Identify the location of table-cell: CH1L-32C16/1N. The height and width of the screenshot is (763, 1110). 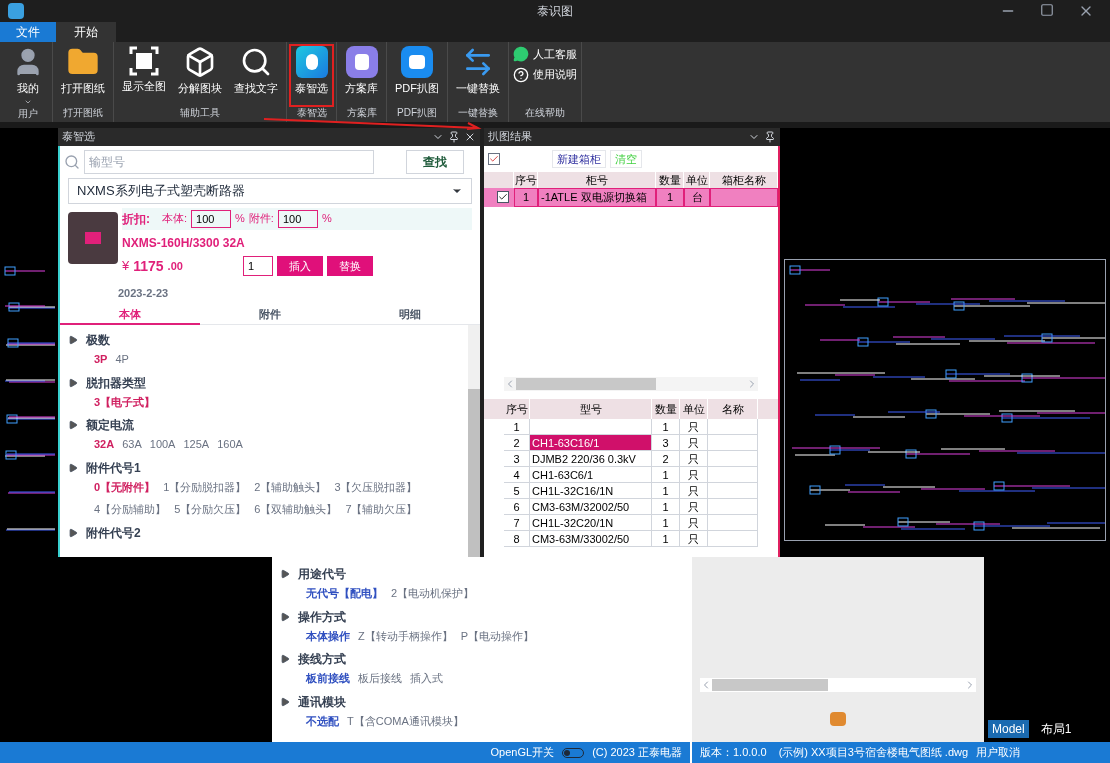
(591, 491).